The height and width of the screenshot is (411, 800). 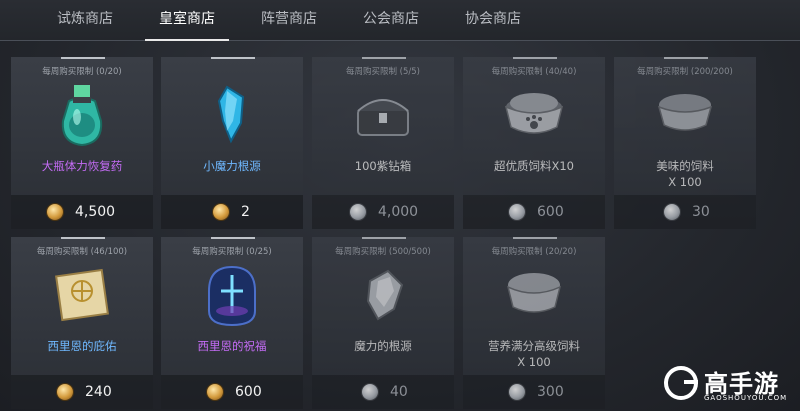 I want to click on tab-trial-shop: 试炼商店, so click(x=85, y=20).